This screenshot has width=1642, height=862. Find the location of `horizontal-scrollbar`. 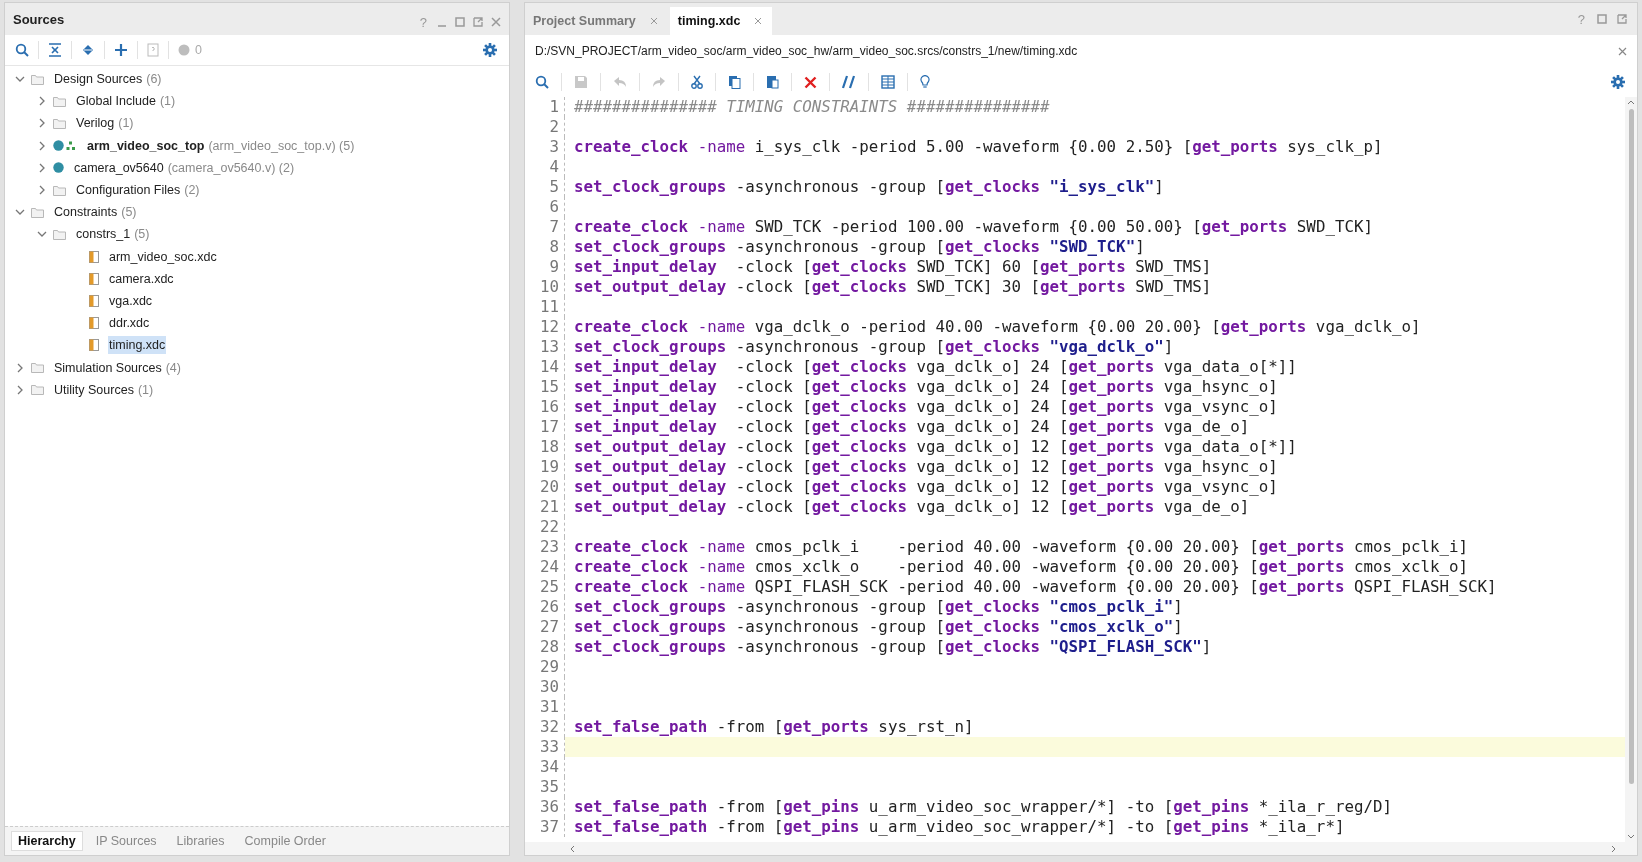

horizontal-scrollbar is located at coordinates (1081, 848).